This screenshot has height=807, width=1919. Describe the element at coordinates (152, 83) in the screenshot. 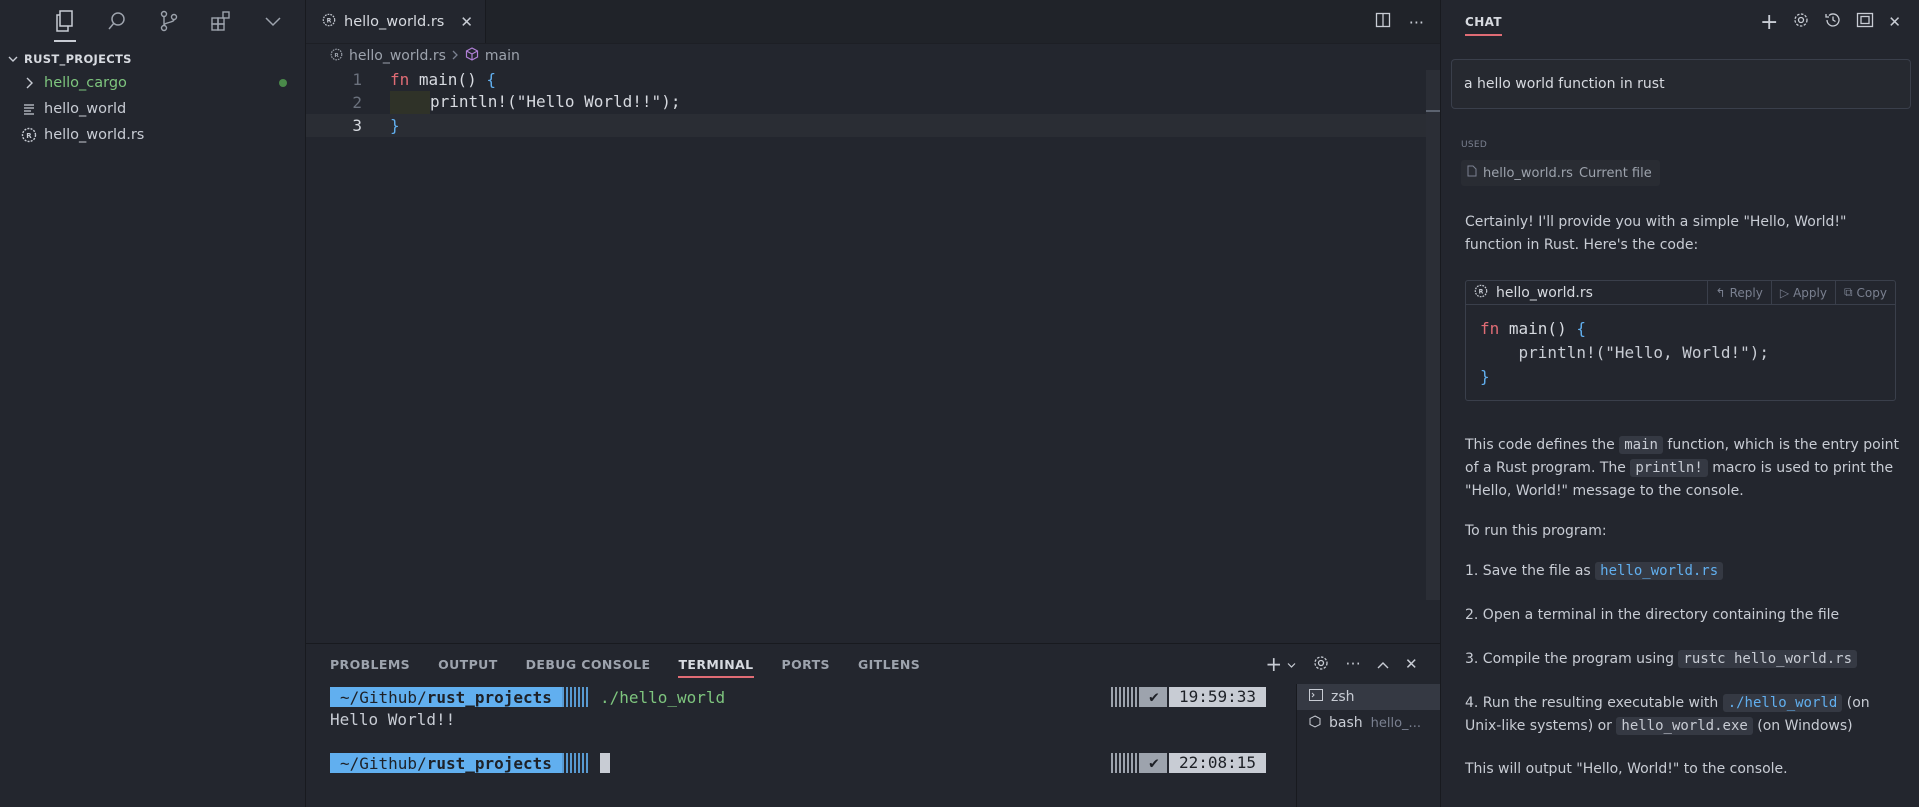

I see `tree-item-hello-cargo: hello_cargo` at that location.